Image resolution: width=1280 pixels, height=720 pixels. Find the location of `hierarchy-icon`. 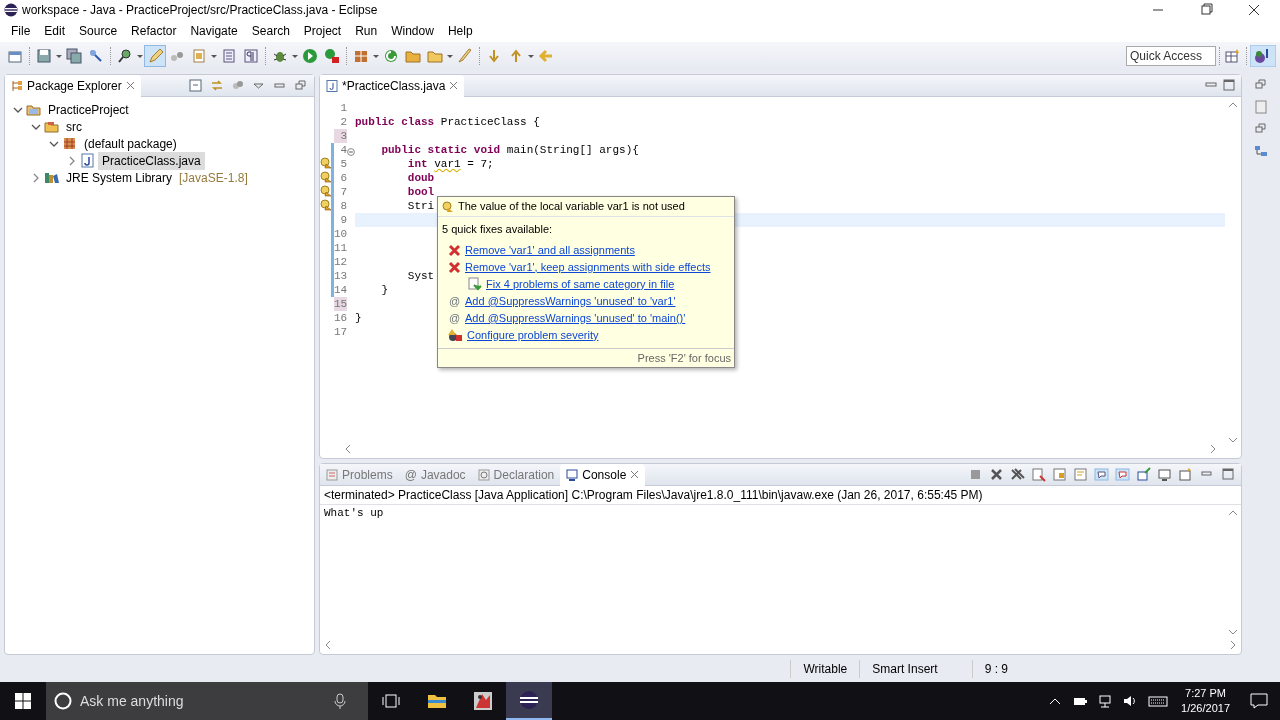

hierarchy-icon is located at coordinates (17, 85).